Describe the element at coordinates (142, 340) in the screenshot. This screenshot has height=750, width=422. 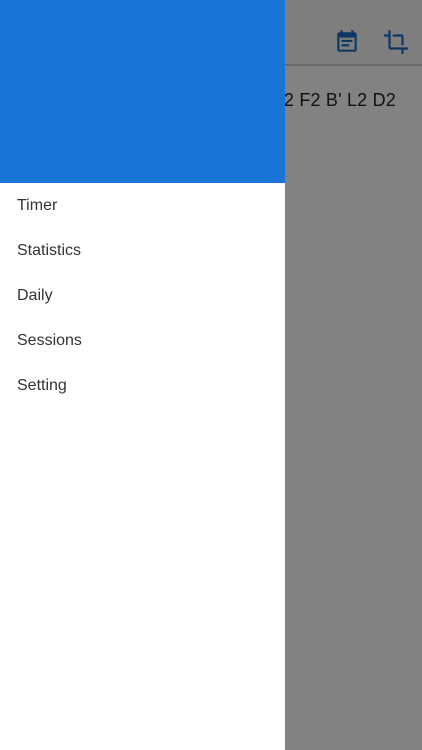
I see `menu-item-sessions: Sessions` at that location.